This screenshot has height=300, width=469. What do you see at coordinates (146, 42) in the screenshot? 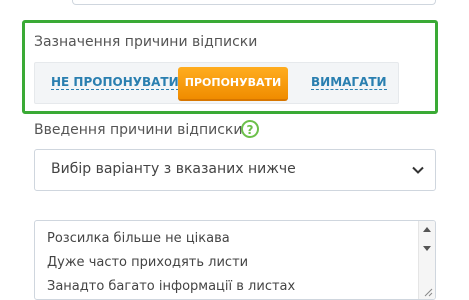
I see `reason-mode-label: Зазначення причини відписки` at bounding box center [146, 42].